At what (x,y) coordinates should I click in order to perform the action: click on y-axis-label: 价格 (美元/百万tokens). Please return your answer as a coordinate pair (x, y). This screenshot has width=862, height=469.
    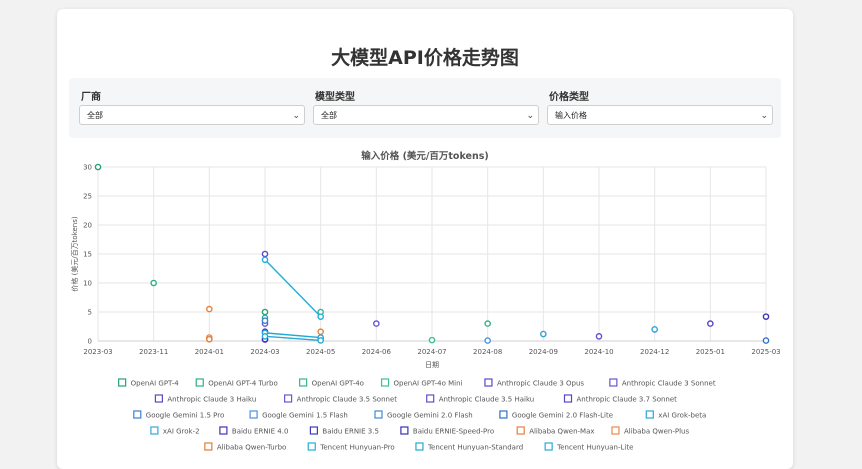
    Looking at the image, I should click on (74, 254).